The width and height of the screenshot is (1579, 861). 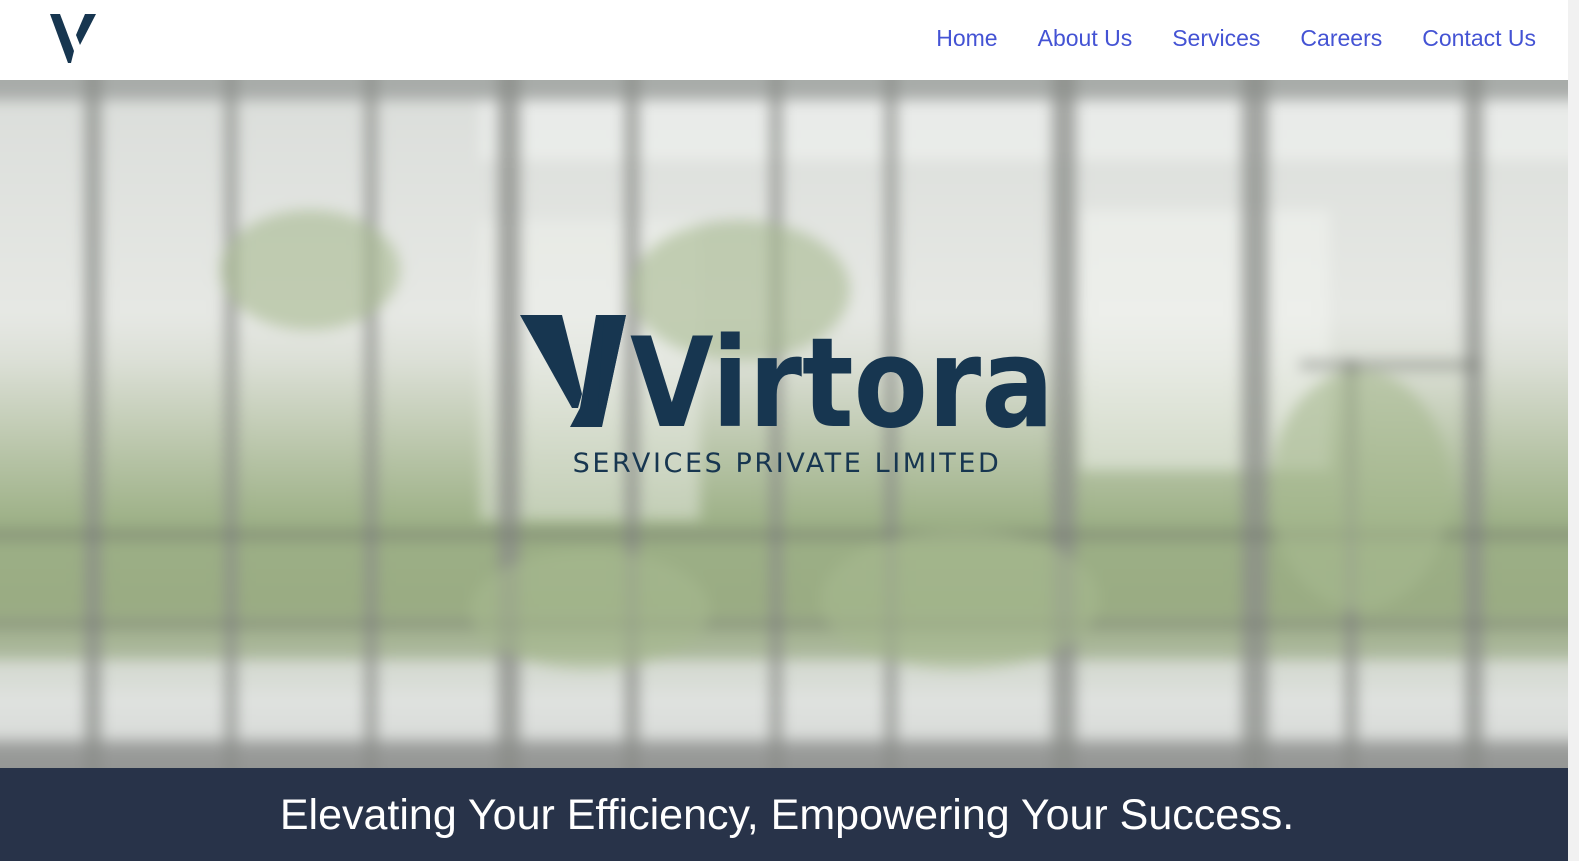 I want to click on company-subtitle: SERVICES PRIVATE LIMITED, so click(x=787, y=463).